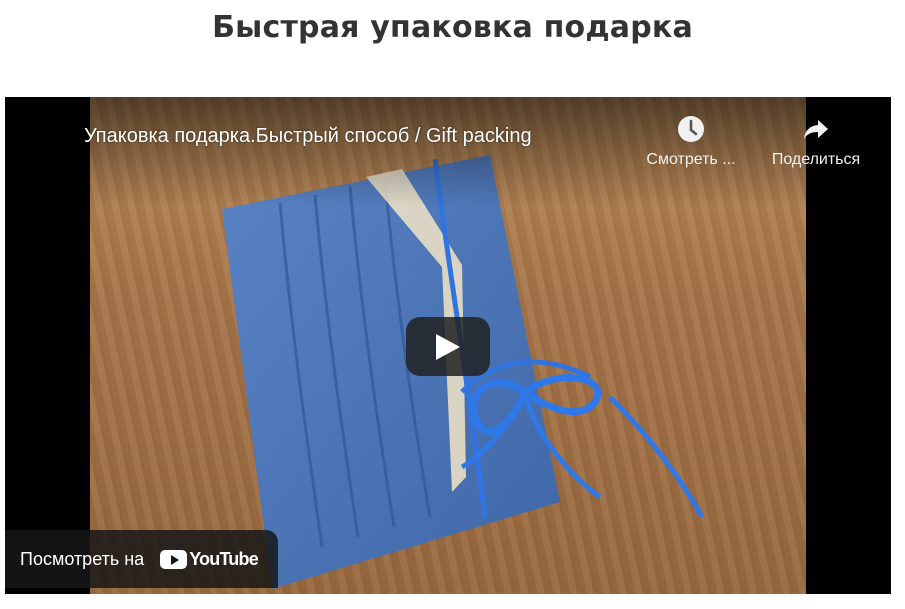 This screenshot has height=609, width=905. I want to click on watch-on-label: Посмотреть на, so click(82, 558).